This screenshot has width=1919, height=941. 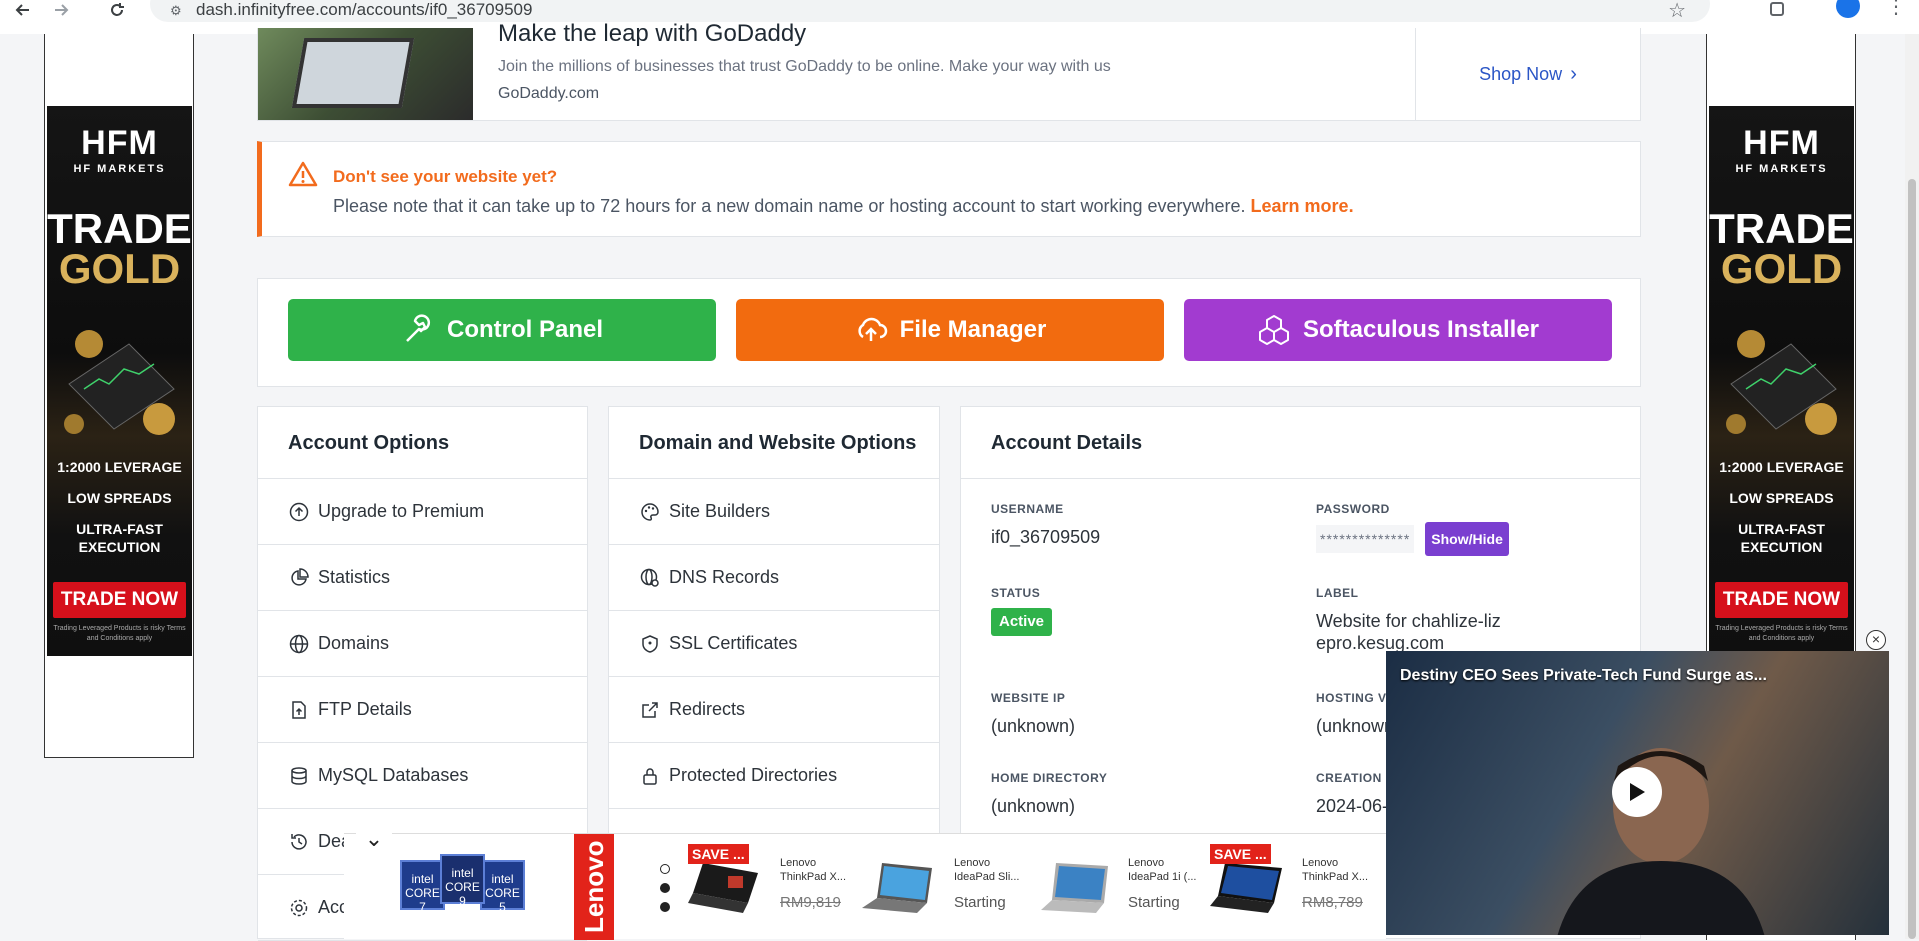 I want to click on softaculous-label: Softaculous Installer, so click(x=1421, y=329).